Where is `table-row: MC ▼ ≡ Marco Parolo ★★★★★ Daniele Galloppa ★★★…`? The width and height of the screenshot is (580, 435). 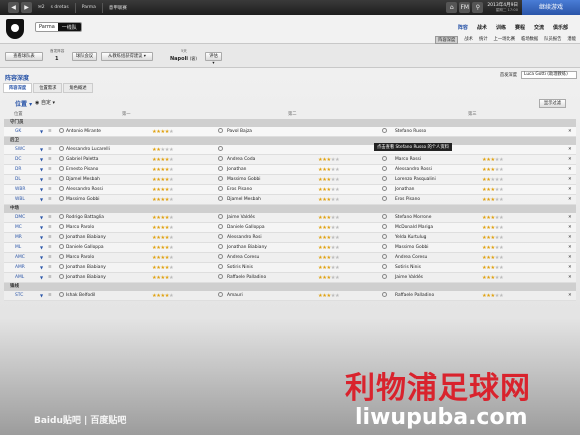
table-row: MC ▼ ≡ Marco Parolo ★★★★★ Daniele Galloppa ★★★… is located at coordinates (290, 228).